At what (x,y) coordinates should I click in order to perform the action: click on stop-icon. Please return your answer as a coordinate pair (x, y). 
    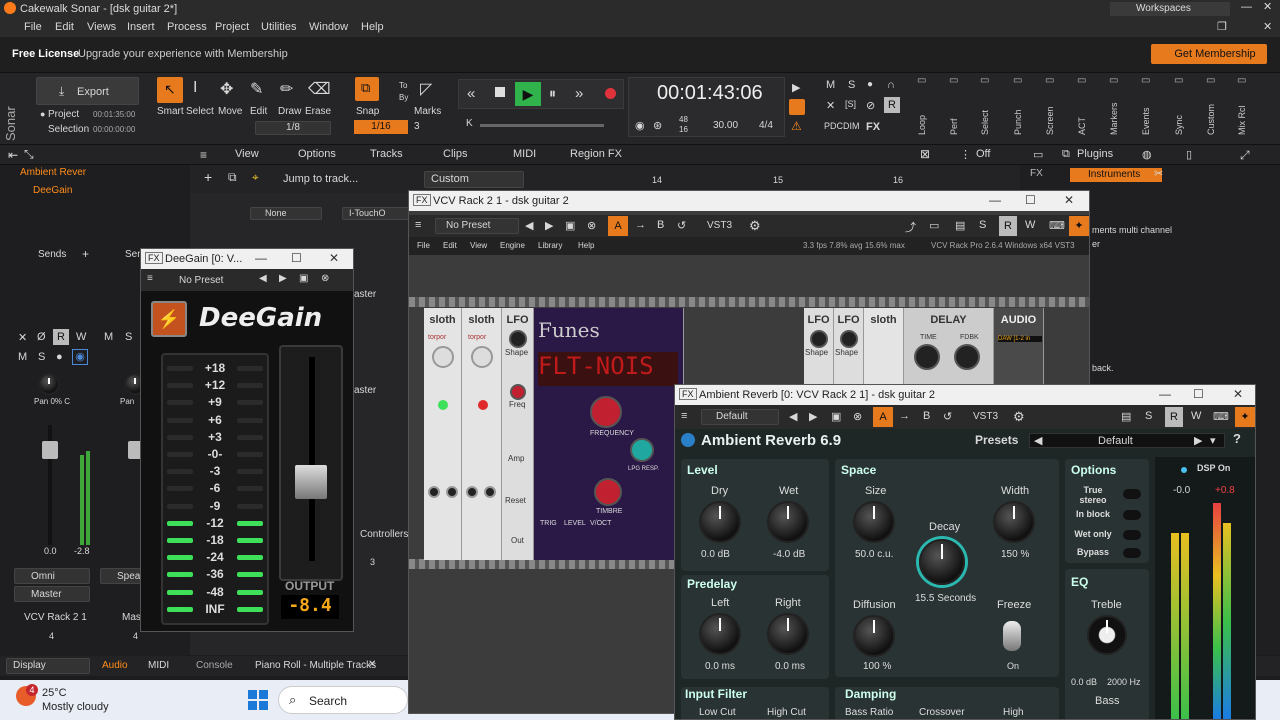
    Looking at the image, I should click on (500, 92).